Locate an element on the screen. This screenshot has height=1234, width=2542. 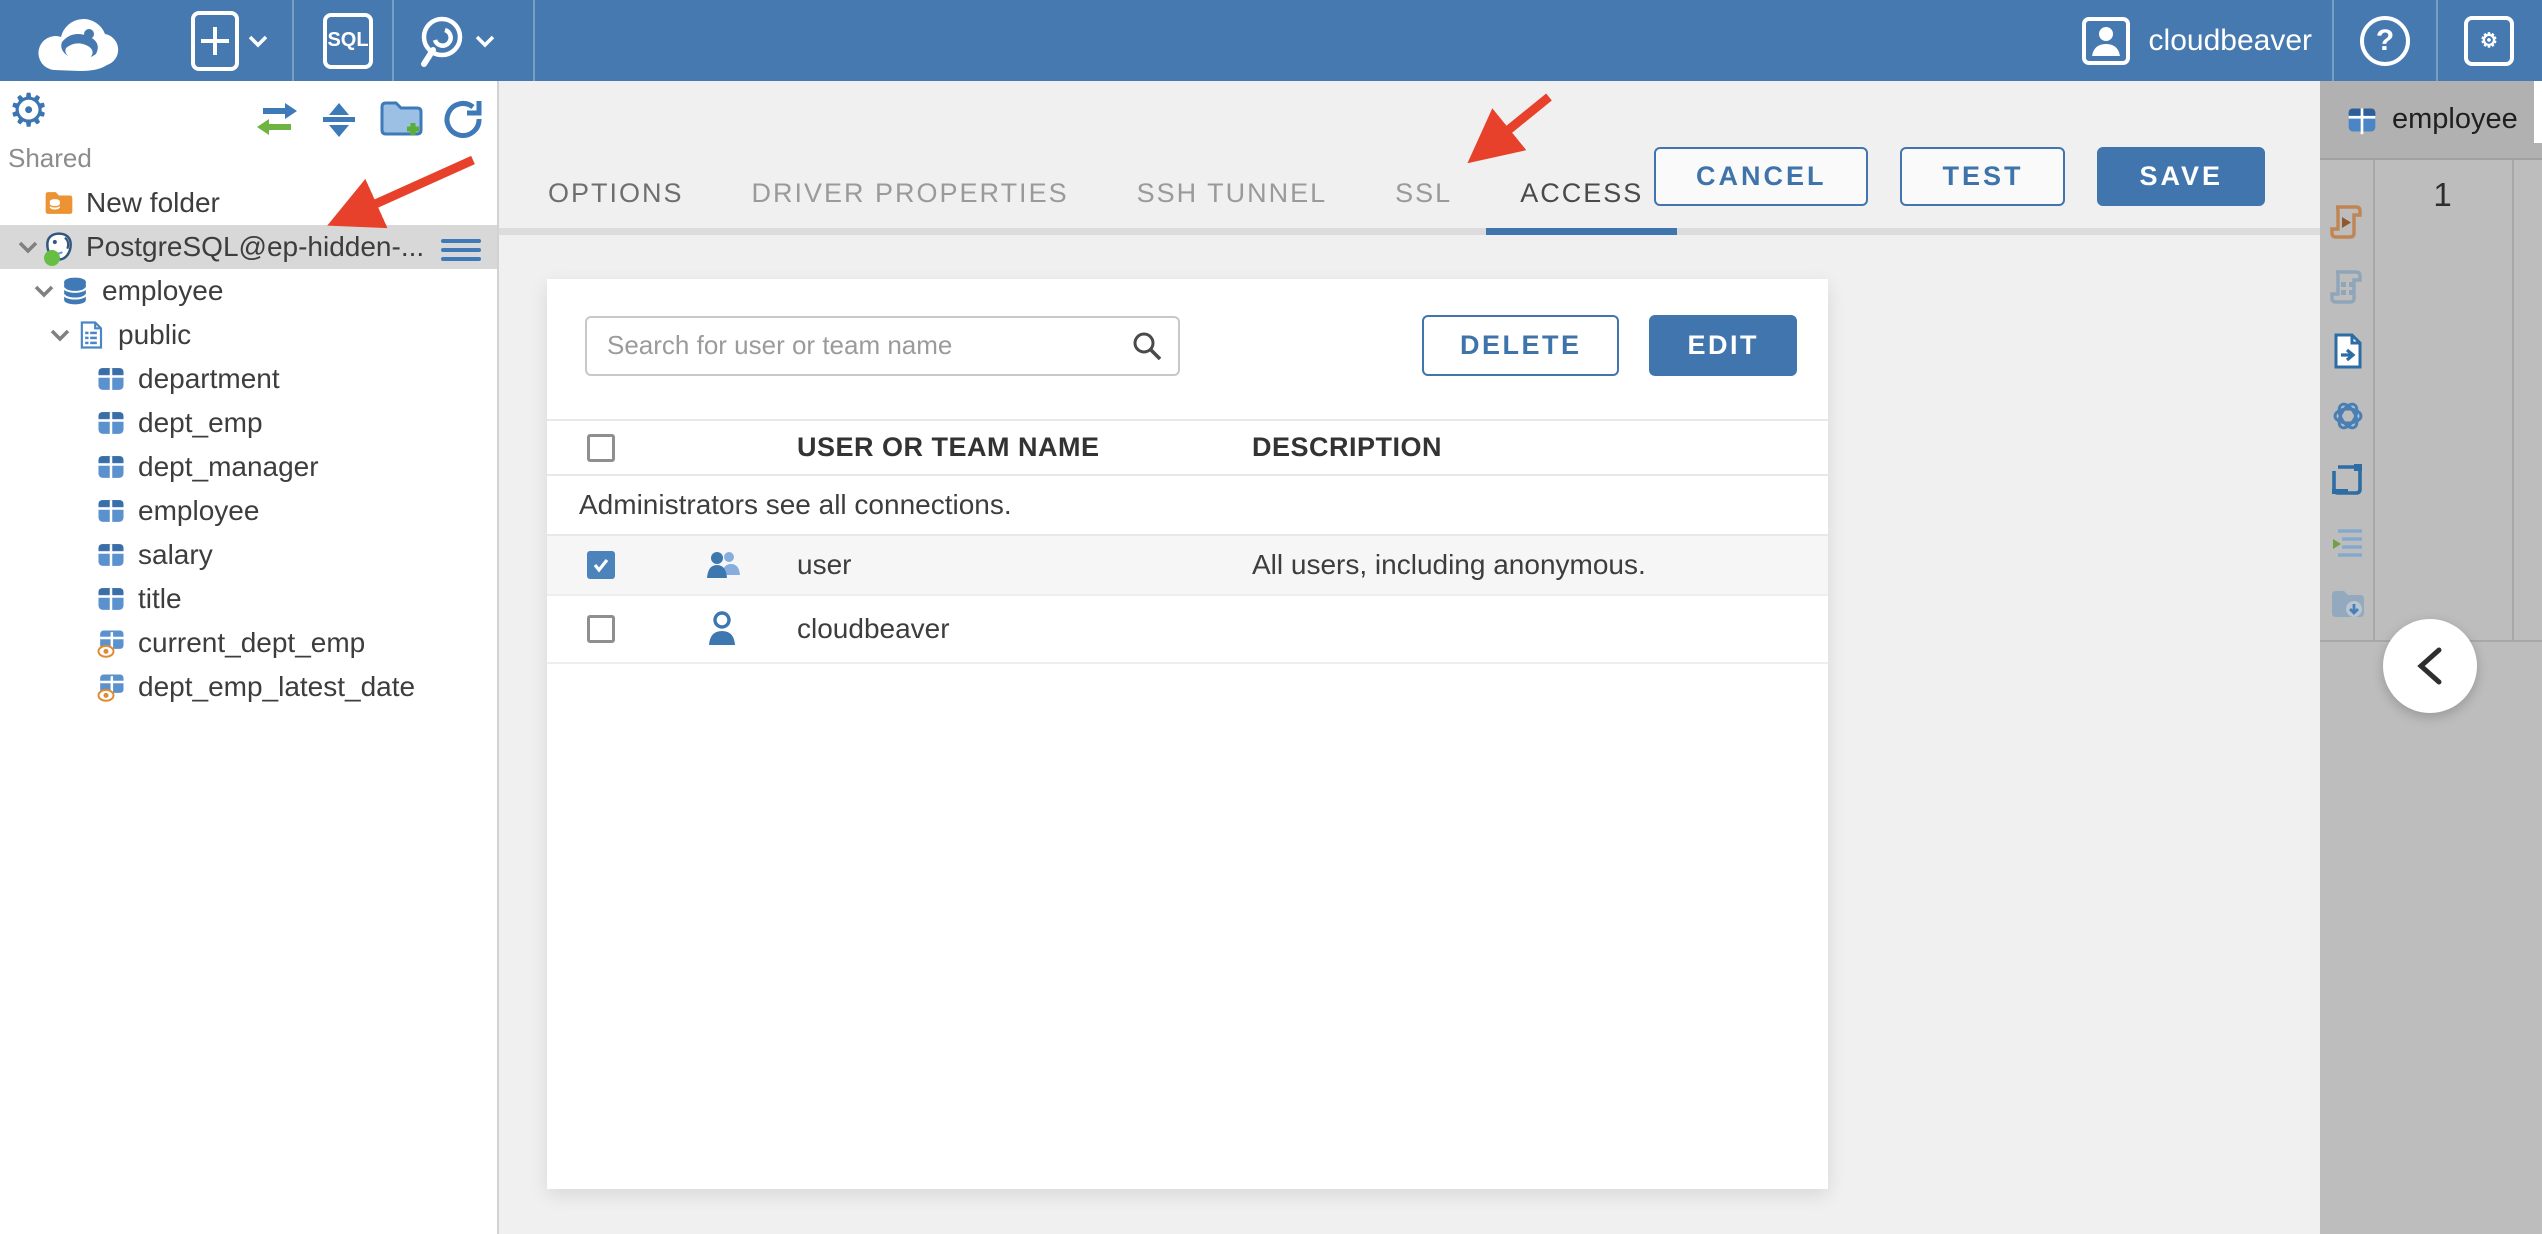
navigator-toolbar is located at coordinates (370, 119).